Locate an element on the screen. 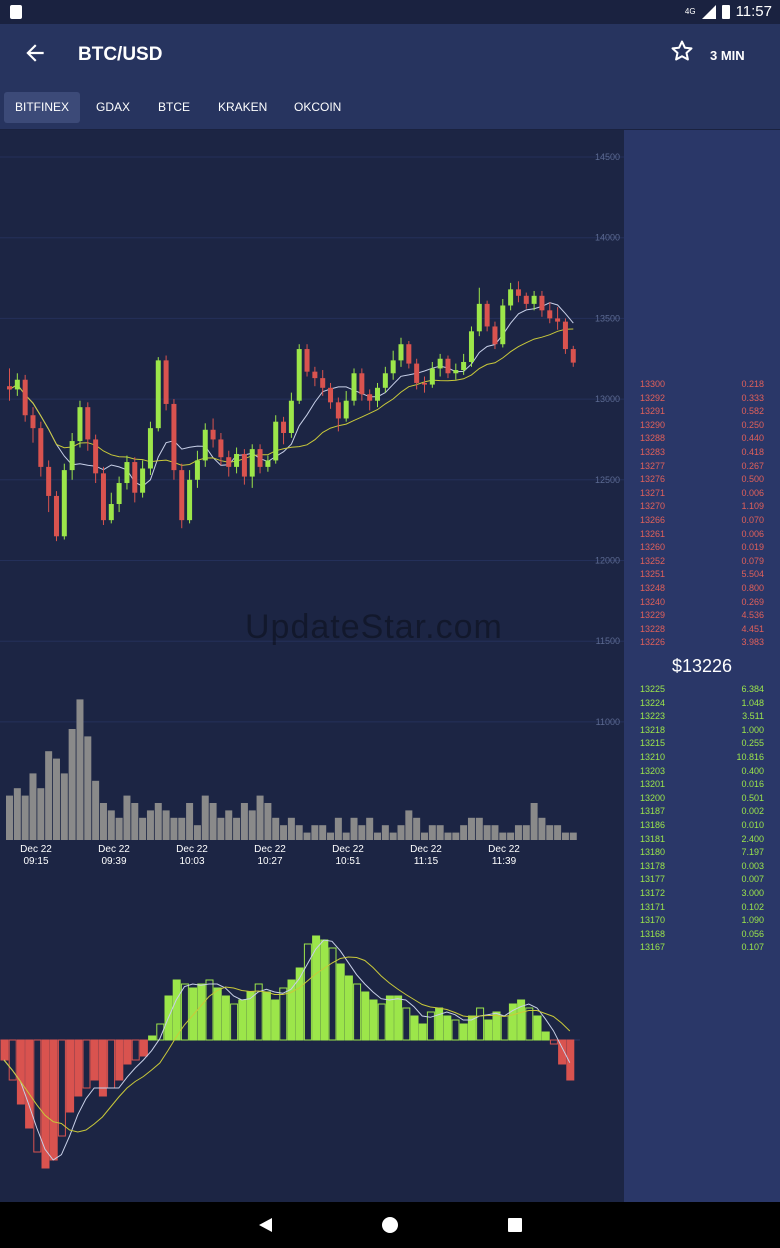  x-tick-time: 09:15 is located at coordinates (35, 861).